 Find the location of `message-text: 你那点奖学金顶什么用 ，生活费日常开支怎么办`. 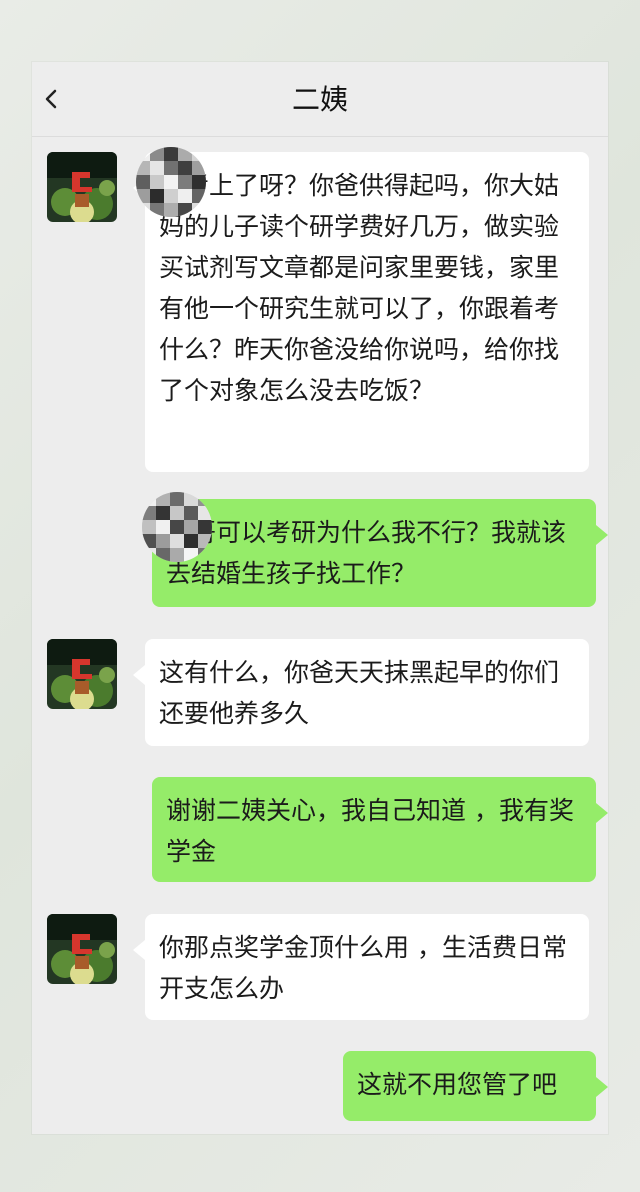

message-text: 你那点奖学金顶什么用 ，生活费日常开支怎么办 is located at coordinates (363, 968).